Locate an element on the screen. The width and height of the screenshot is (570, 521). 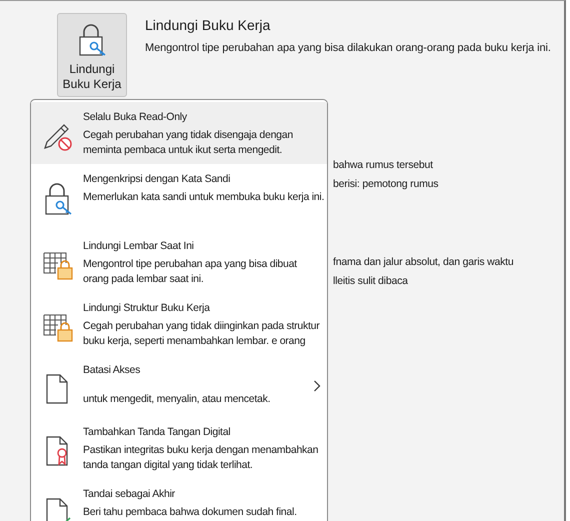
menu-item: Batasi Akses untuk mengedit, menyalin, atau mencetak. is located at coordinates (179, 386).